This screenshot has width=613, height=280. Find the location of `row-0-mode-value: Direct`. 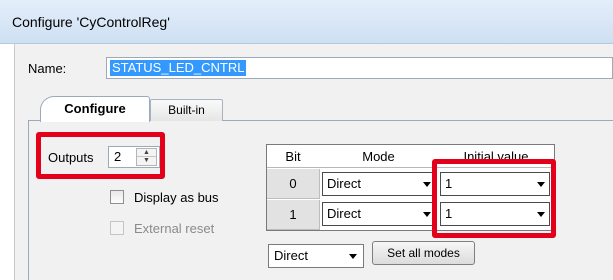

row-0-mode-value: Direct is located at coordinates (344, 183).